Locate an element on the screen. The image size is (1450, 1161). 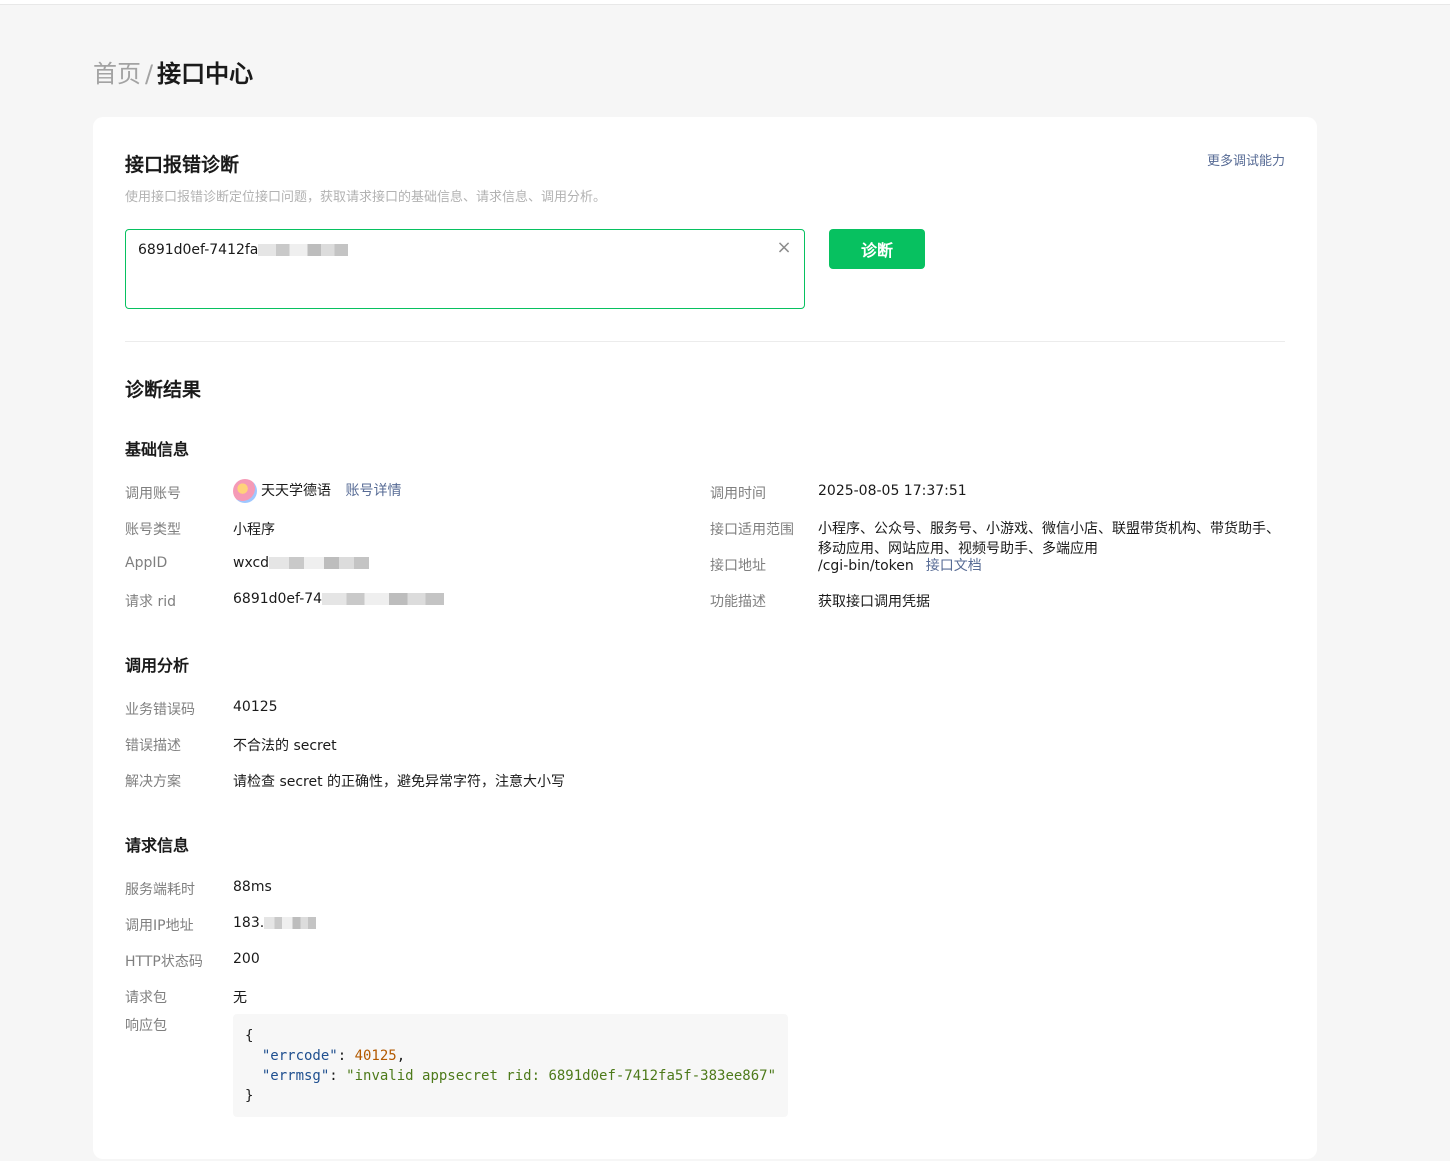
rid-value: 6891d0ef-74 is located at coordinates (339, 599).